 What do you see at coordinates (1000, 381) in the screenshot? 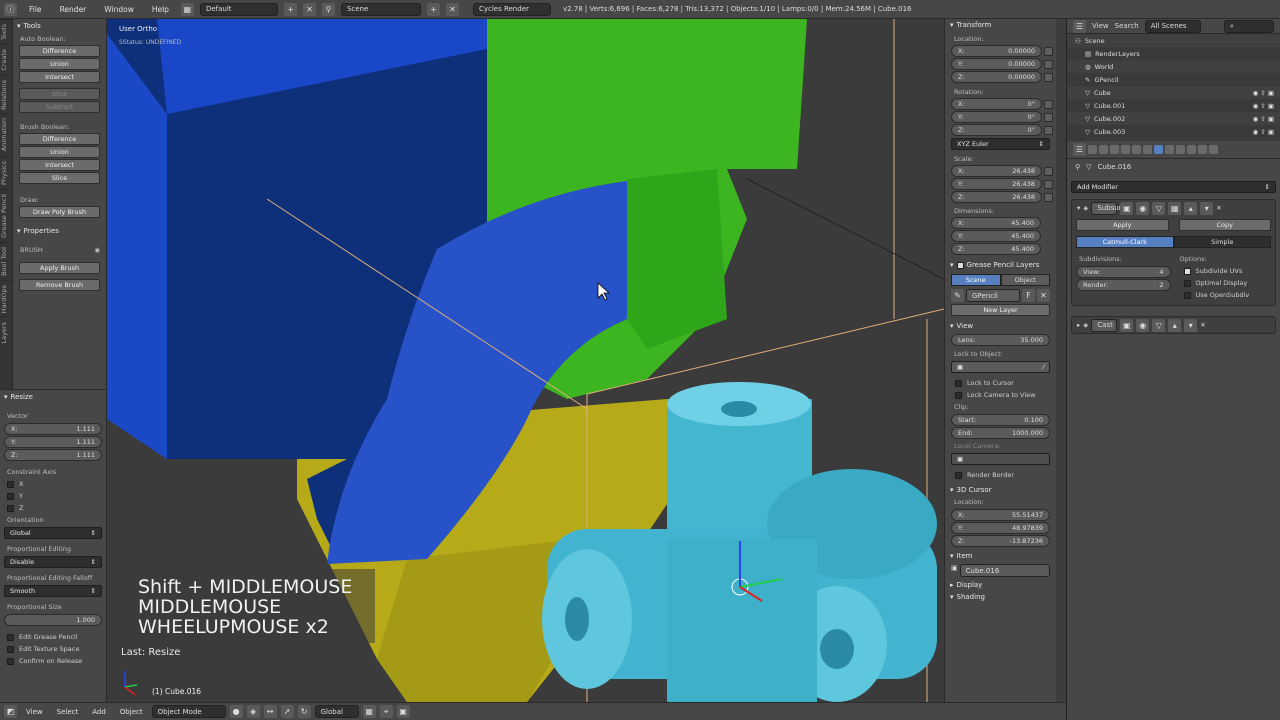
I see `lock-to-cursor-checkbox: Lock to Cursor` at bounding box center [1000, 381].